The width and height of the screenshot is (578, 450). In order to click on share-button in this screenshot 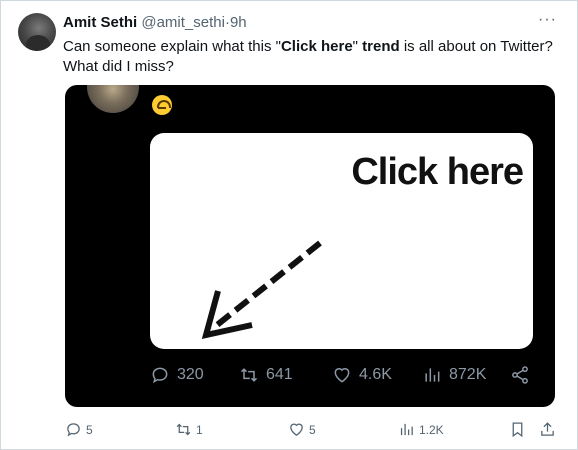, I will do `click(547, 429)`.